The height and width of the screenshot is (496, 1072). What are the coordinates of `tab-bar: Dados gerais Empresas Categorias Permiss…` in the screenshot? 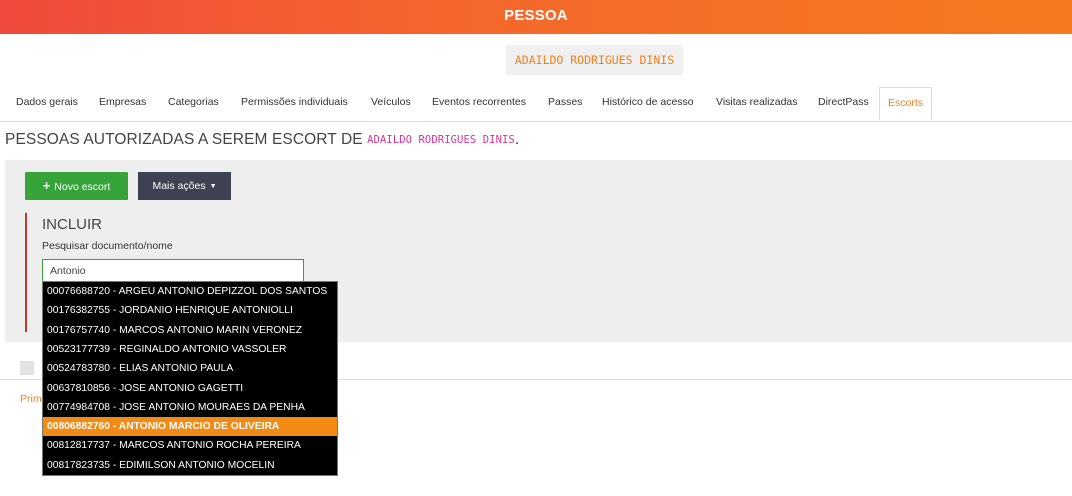 It's located at (536, 104).